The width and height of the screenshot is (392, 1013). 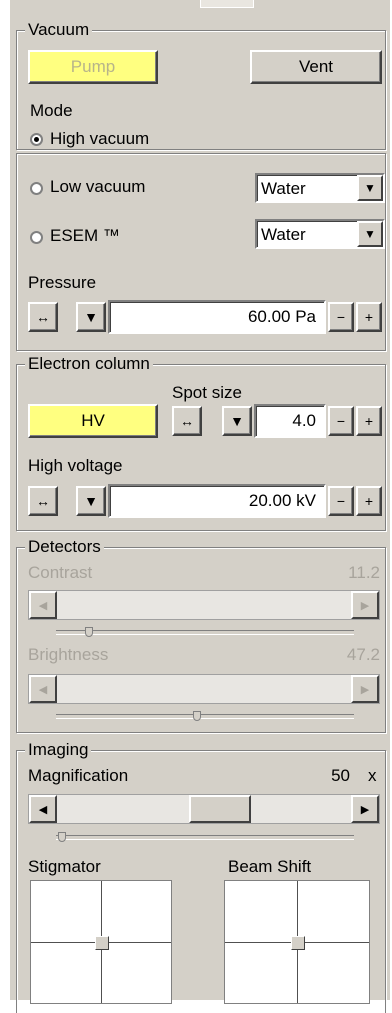 What do you see at coordinates (320, 188) in the screenshot?
I see `low-vacuum-gas-select: Water ▼` at bounding box center [320, 188].